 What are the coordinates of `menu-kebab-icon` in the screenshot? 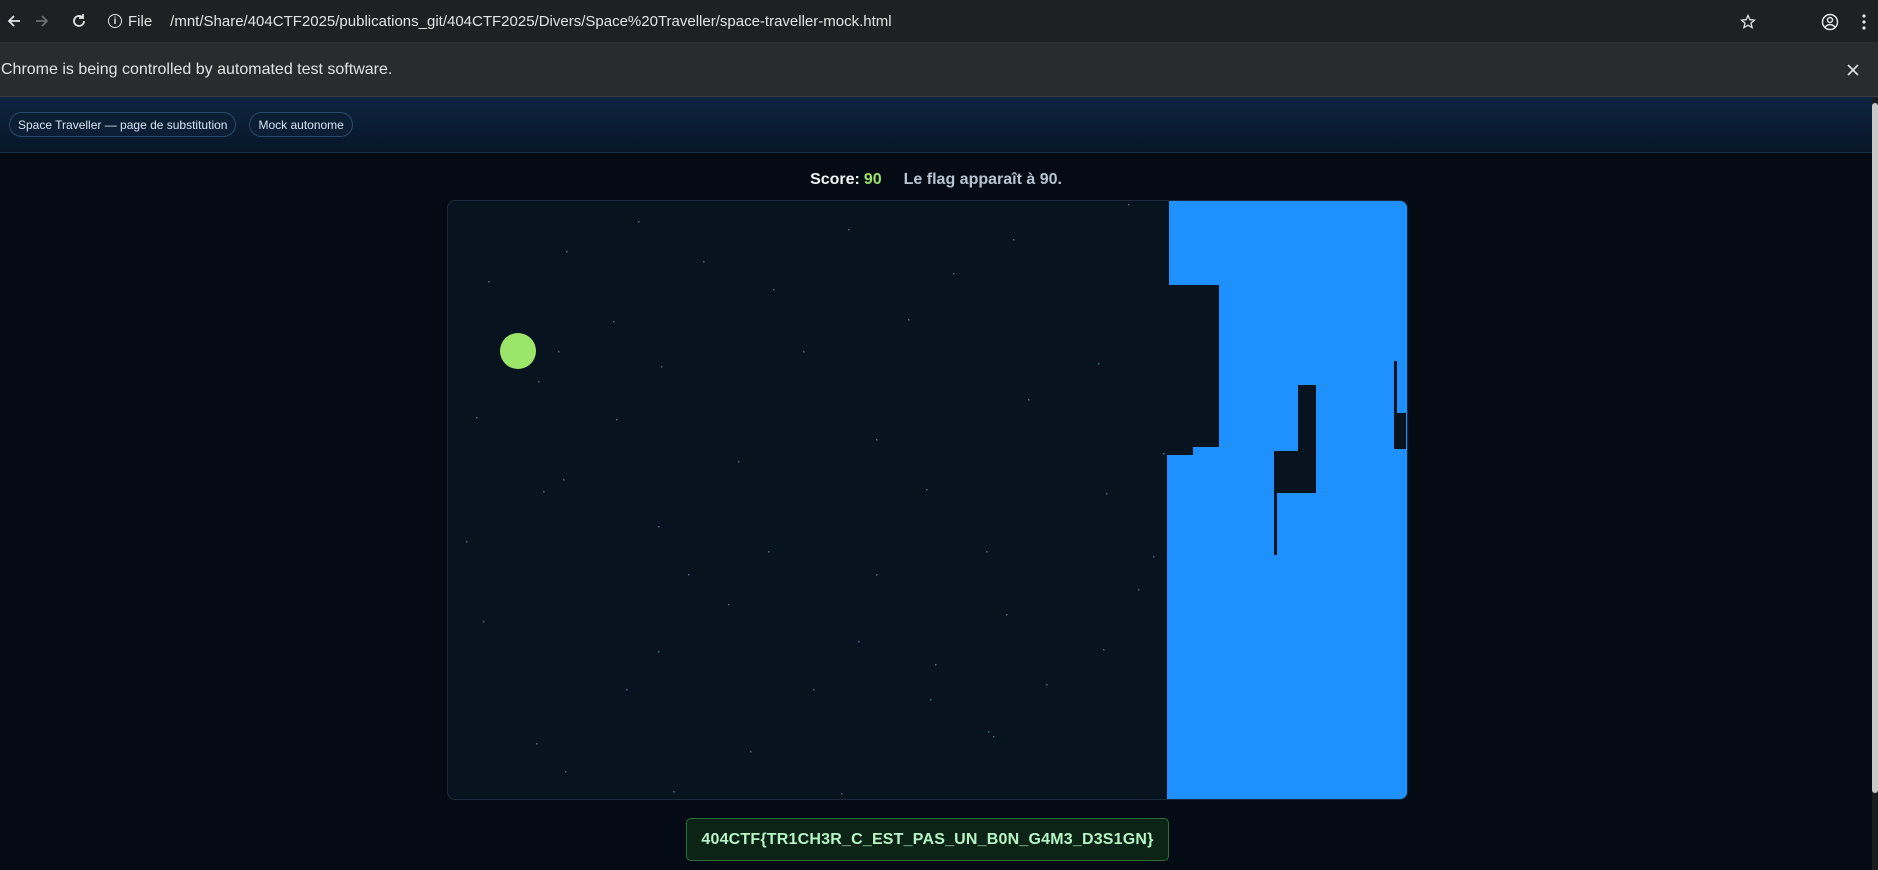 It's located at (1864, 22).